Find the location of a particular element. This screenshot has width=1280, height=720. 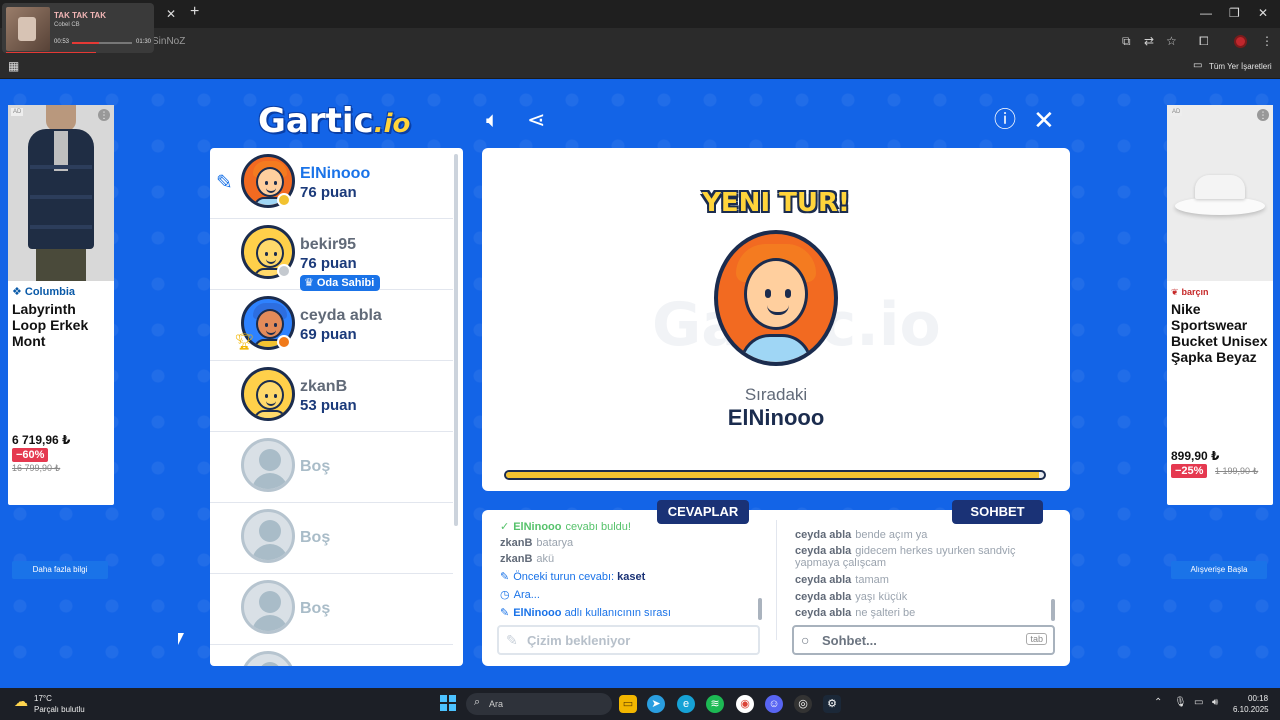

media-mini-player: TAK TAK TAK Cobel CB 00:53 01:30 is located at coordinates (78, 28).